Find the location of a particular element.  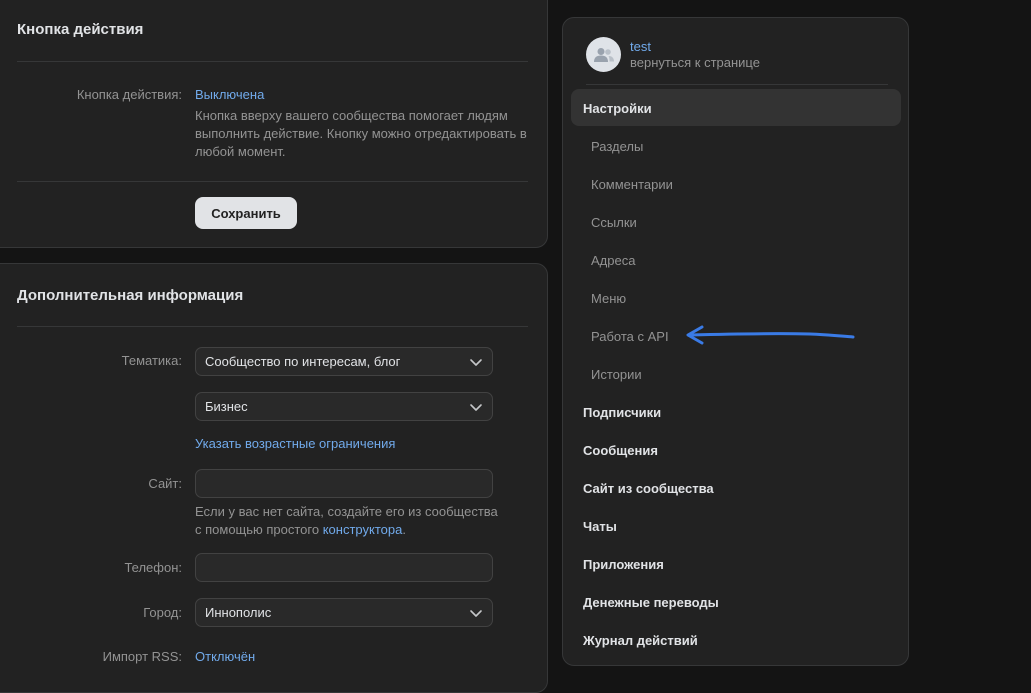

back-to-page-link: вернуться к странице is located at coordinates (695, 62).